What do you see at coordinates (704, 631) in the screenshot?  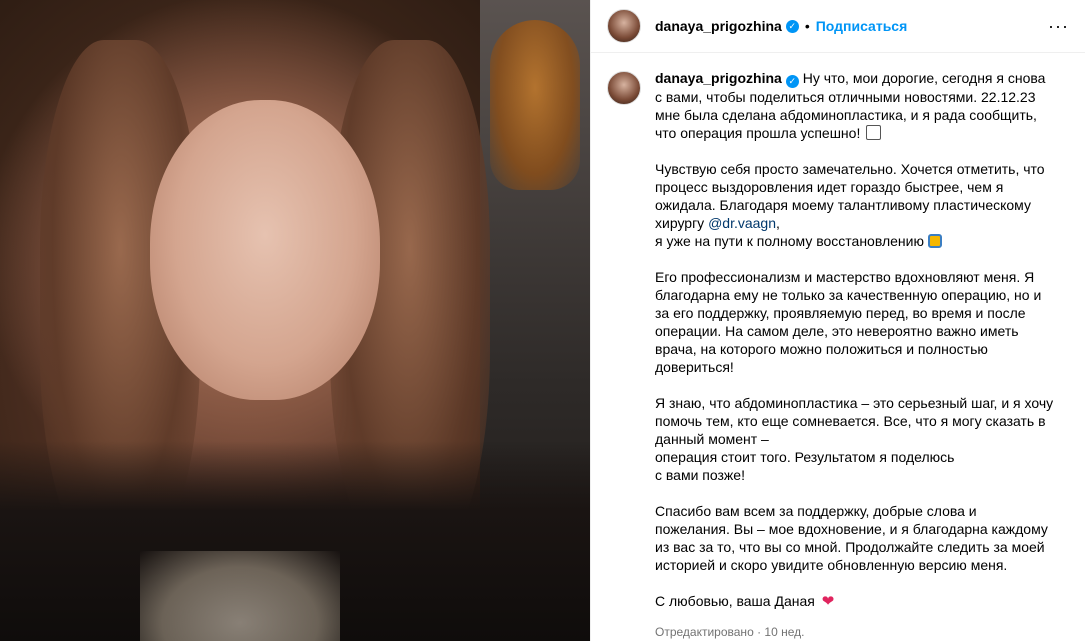 I see `edited-label: Отредактировано` at bounding box center [704, 631].